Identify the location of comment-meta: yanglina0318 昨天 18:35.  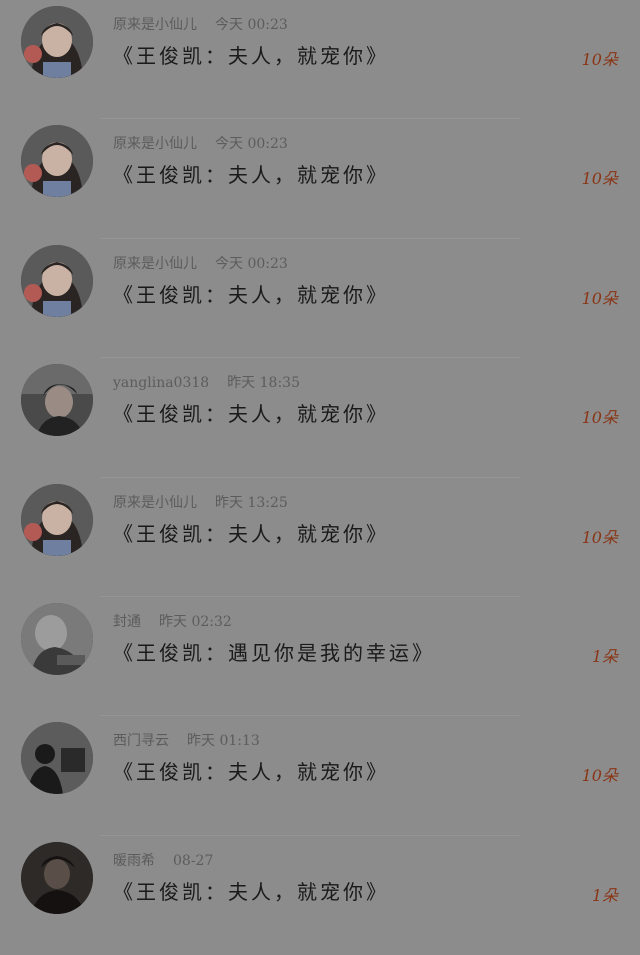
(206, 382).